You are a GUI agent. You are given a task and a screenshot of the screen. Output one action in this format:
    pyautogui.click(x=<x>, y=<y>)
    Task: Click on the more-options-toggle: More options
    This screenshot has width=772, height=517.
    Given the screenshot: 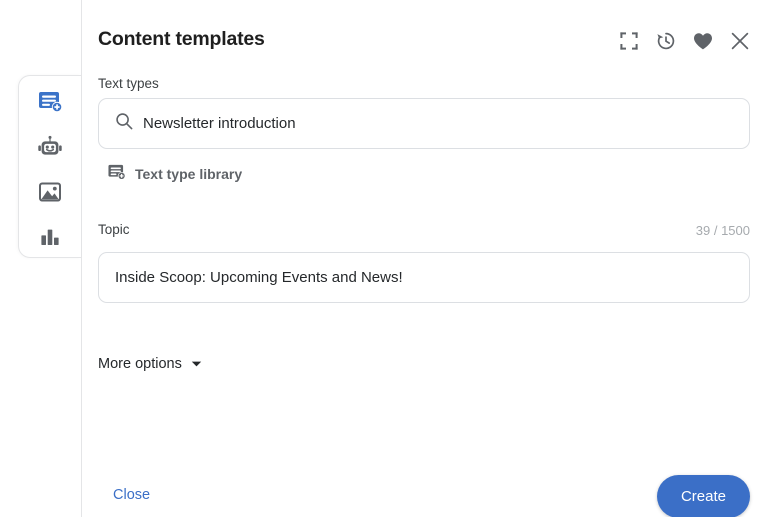 What is the action you would take?
    pyautogui.click(x=150, y=364)
    